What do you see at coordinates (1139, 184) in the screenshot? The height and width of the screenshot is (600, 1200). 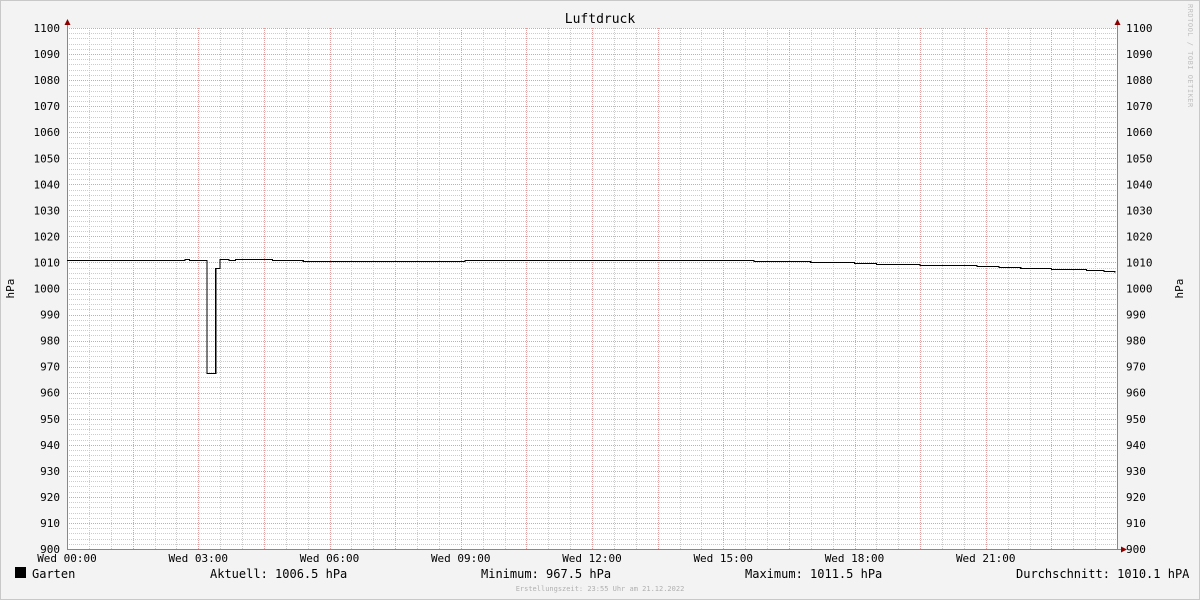 I see `y-tick-label-right: 1040` at bounding box center [1139, 184].